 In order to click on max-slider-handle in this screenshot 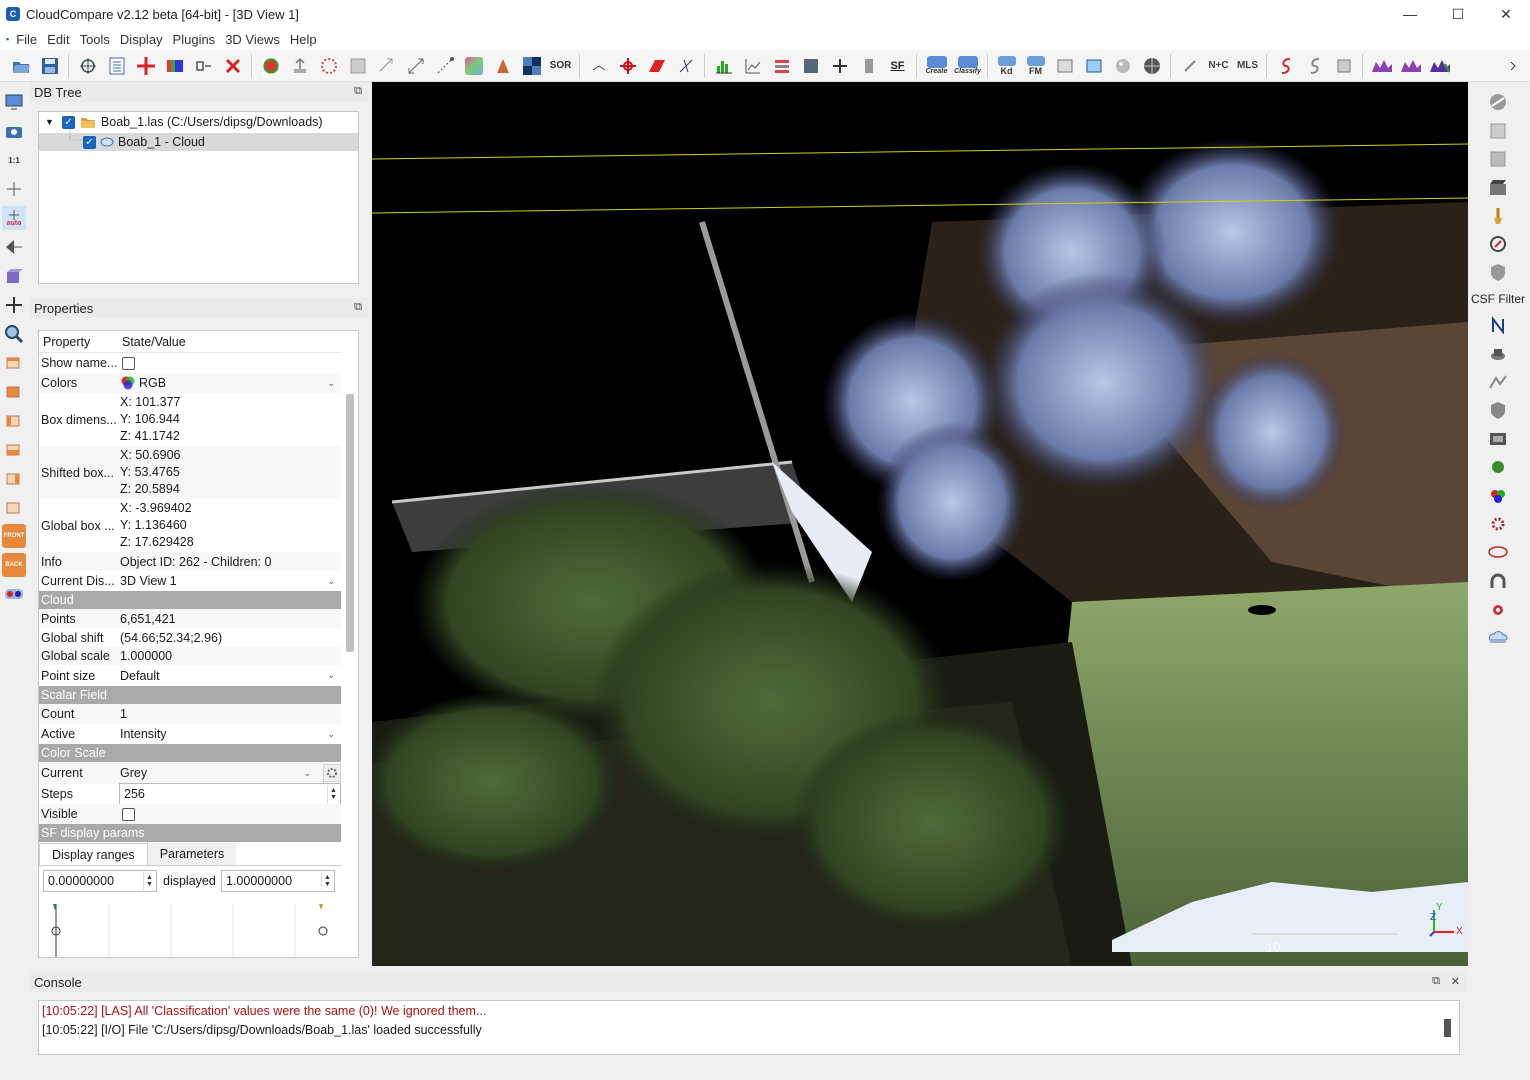, I will do `click(321, 907)`.